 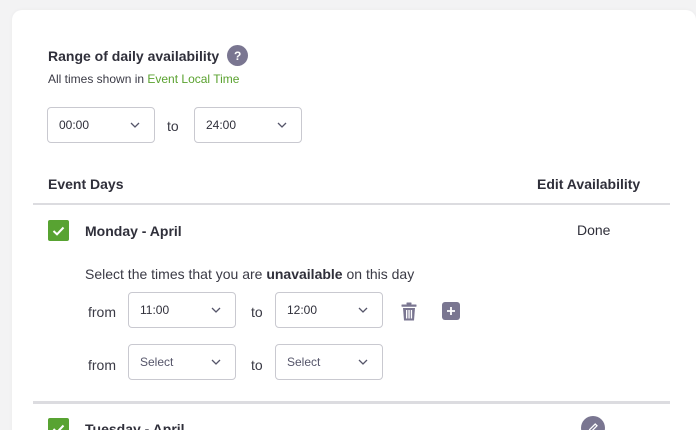 What do you see at coordinates (135, 425) in the screenshot?
I see `tuesday-label: Tuesday - April` at bounding box center [135, 425].